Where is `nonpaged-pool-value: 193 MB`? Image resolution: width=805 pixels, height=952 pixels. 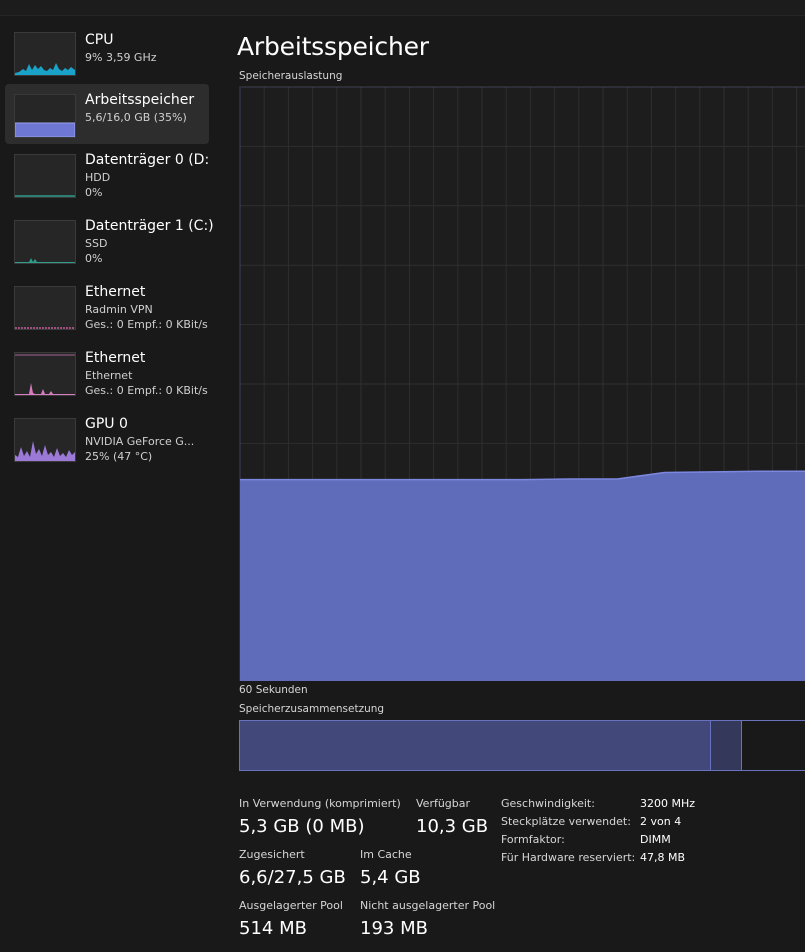 nonpaged-pool-value: 193 MB is located at coordinates (394, 928).